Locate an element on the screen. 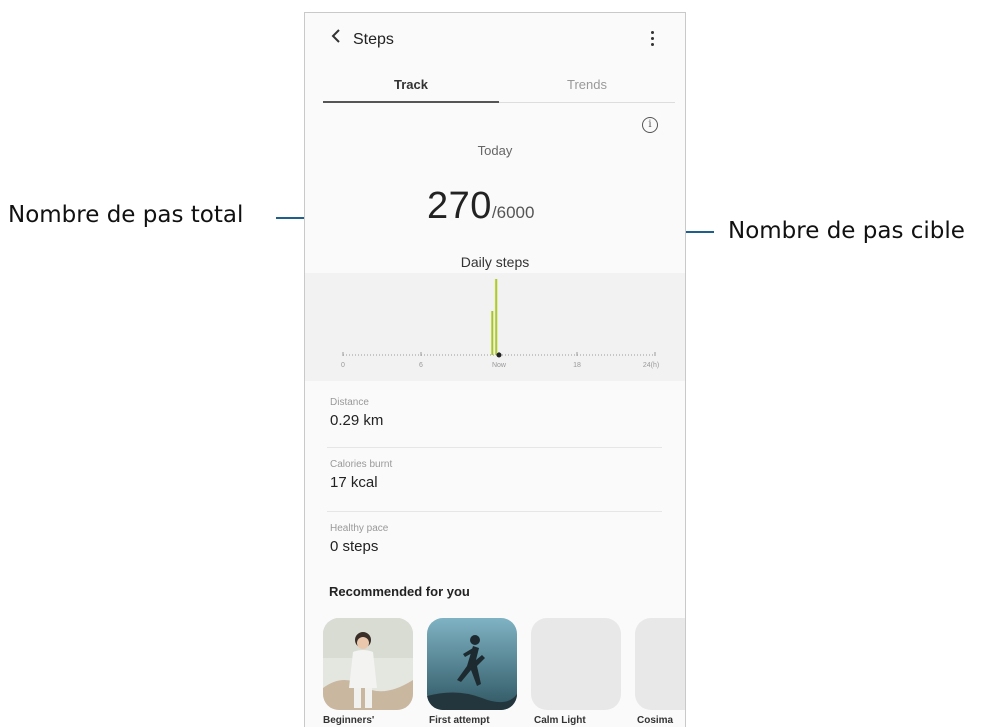  tab-track: Track is located at coordinates (411, 84).